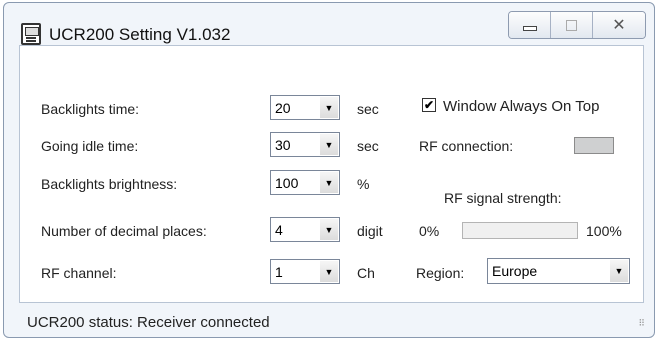 The image size is (662, 345). I want to click on always-on-top-checkbox: ✔, so click(429, 105).